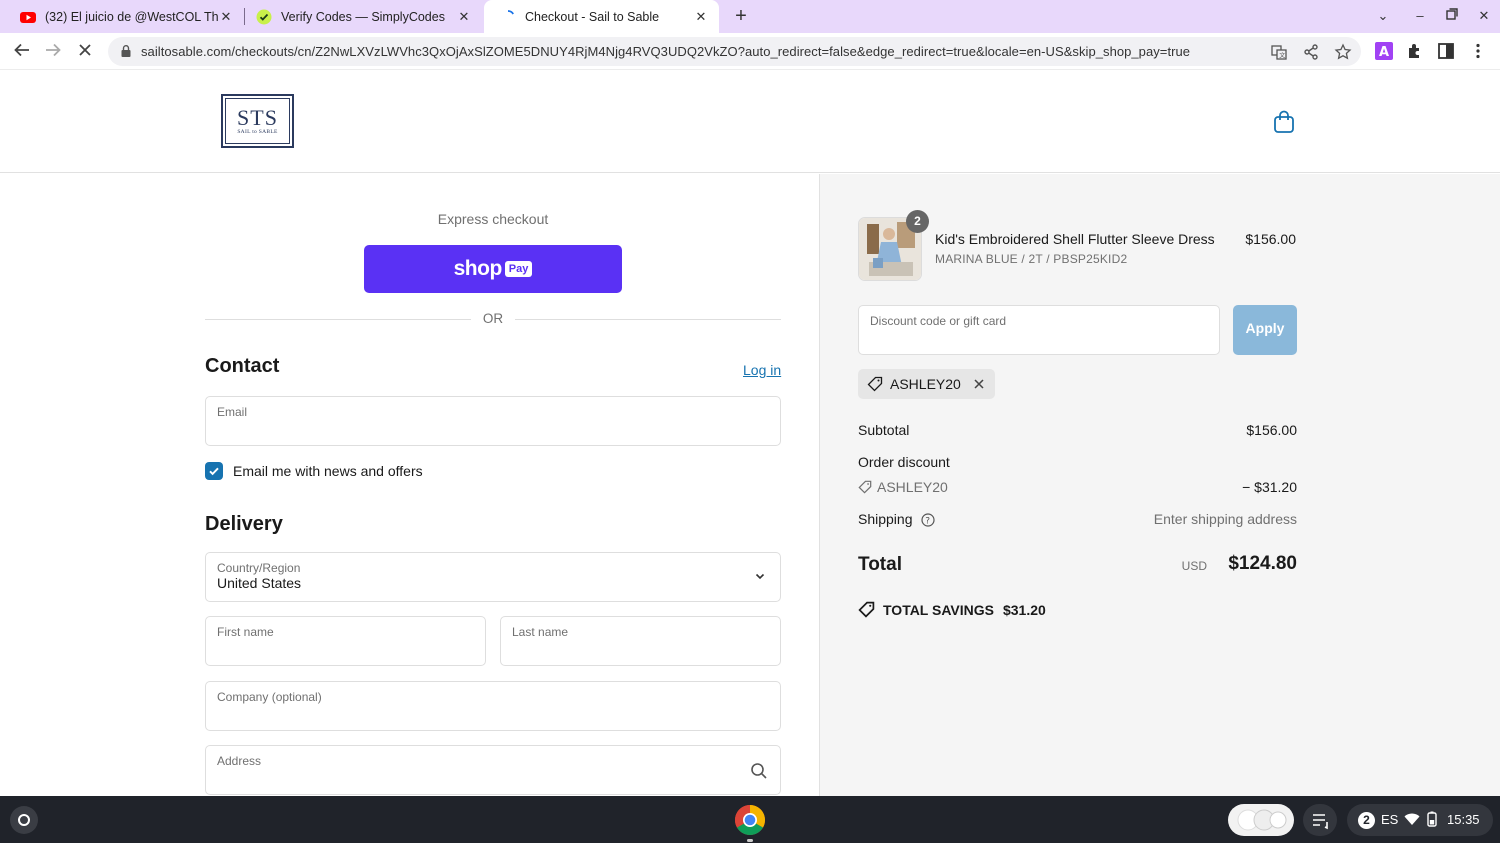 This screenshot has width=1500, height=843. I want to click on order-discount-row: Order discount, so click(1077, 462).